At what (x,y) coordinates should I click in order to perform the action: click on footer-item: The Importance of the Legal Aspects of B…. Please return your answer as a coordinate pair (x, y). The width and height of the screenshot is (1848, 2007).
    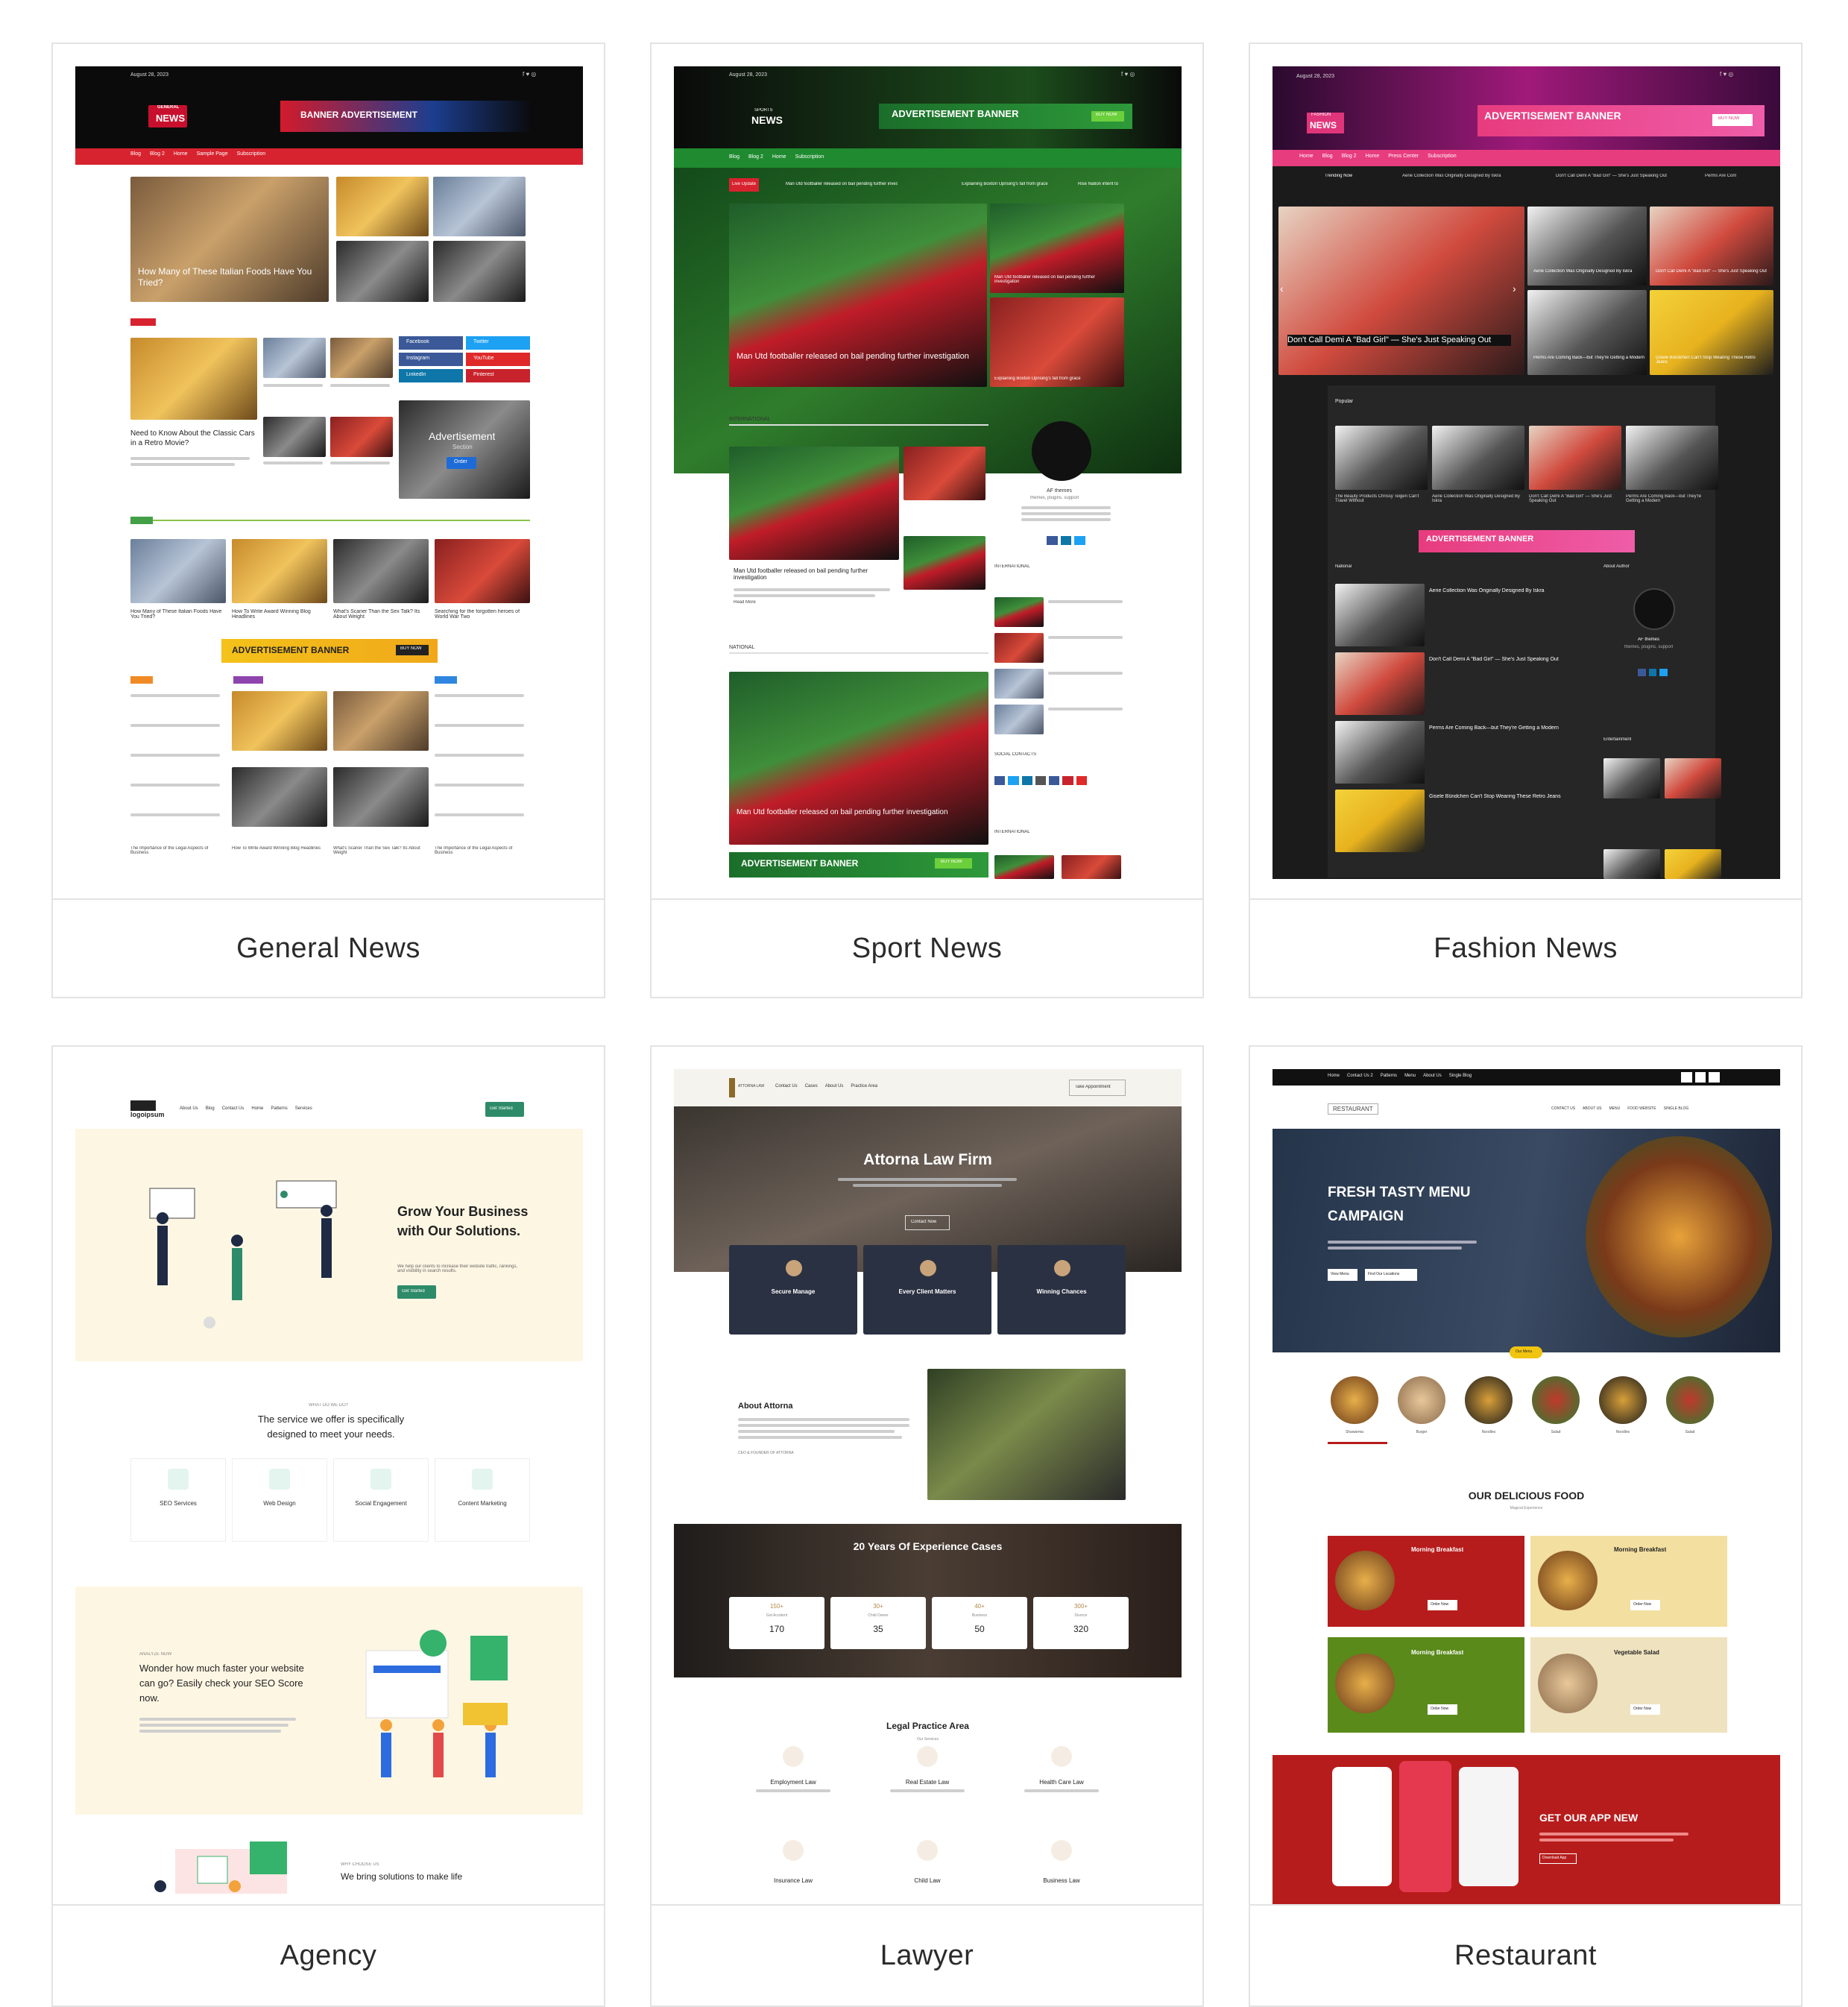
    Looking at the image, I should click on (483, 850).